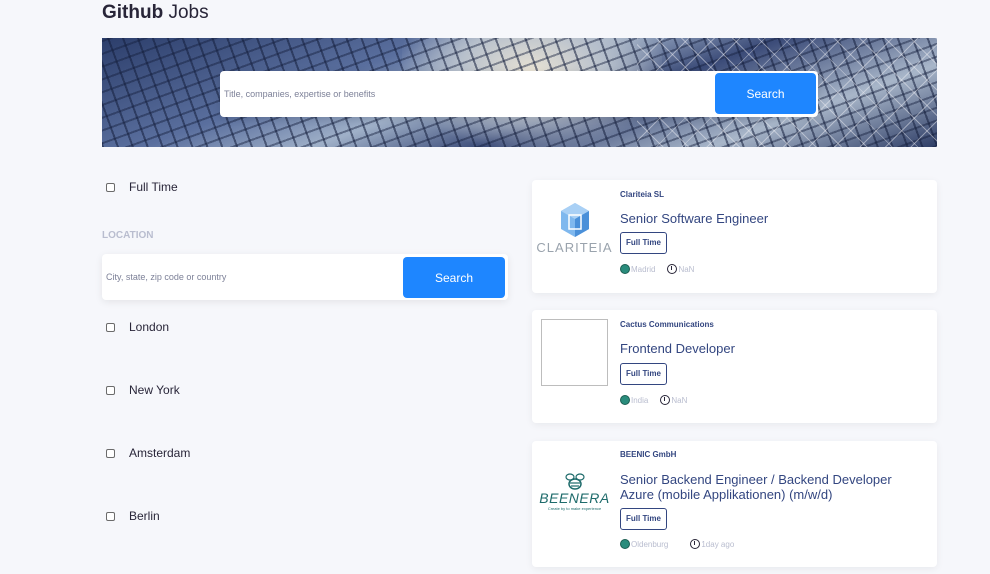 This screenshot has width=990, height=574. What do you see at coordinates (110, 187) in the screenshot?
I see `full-time-checkbox` at bounding box center [110, 187].